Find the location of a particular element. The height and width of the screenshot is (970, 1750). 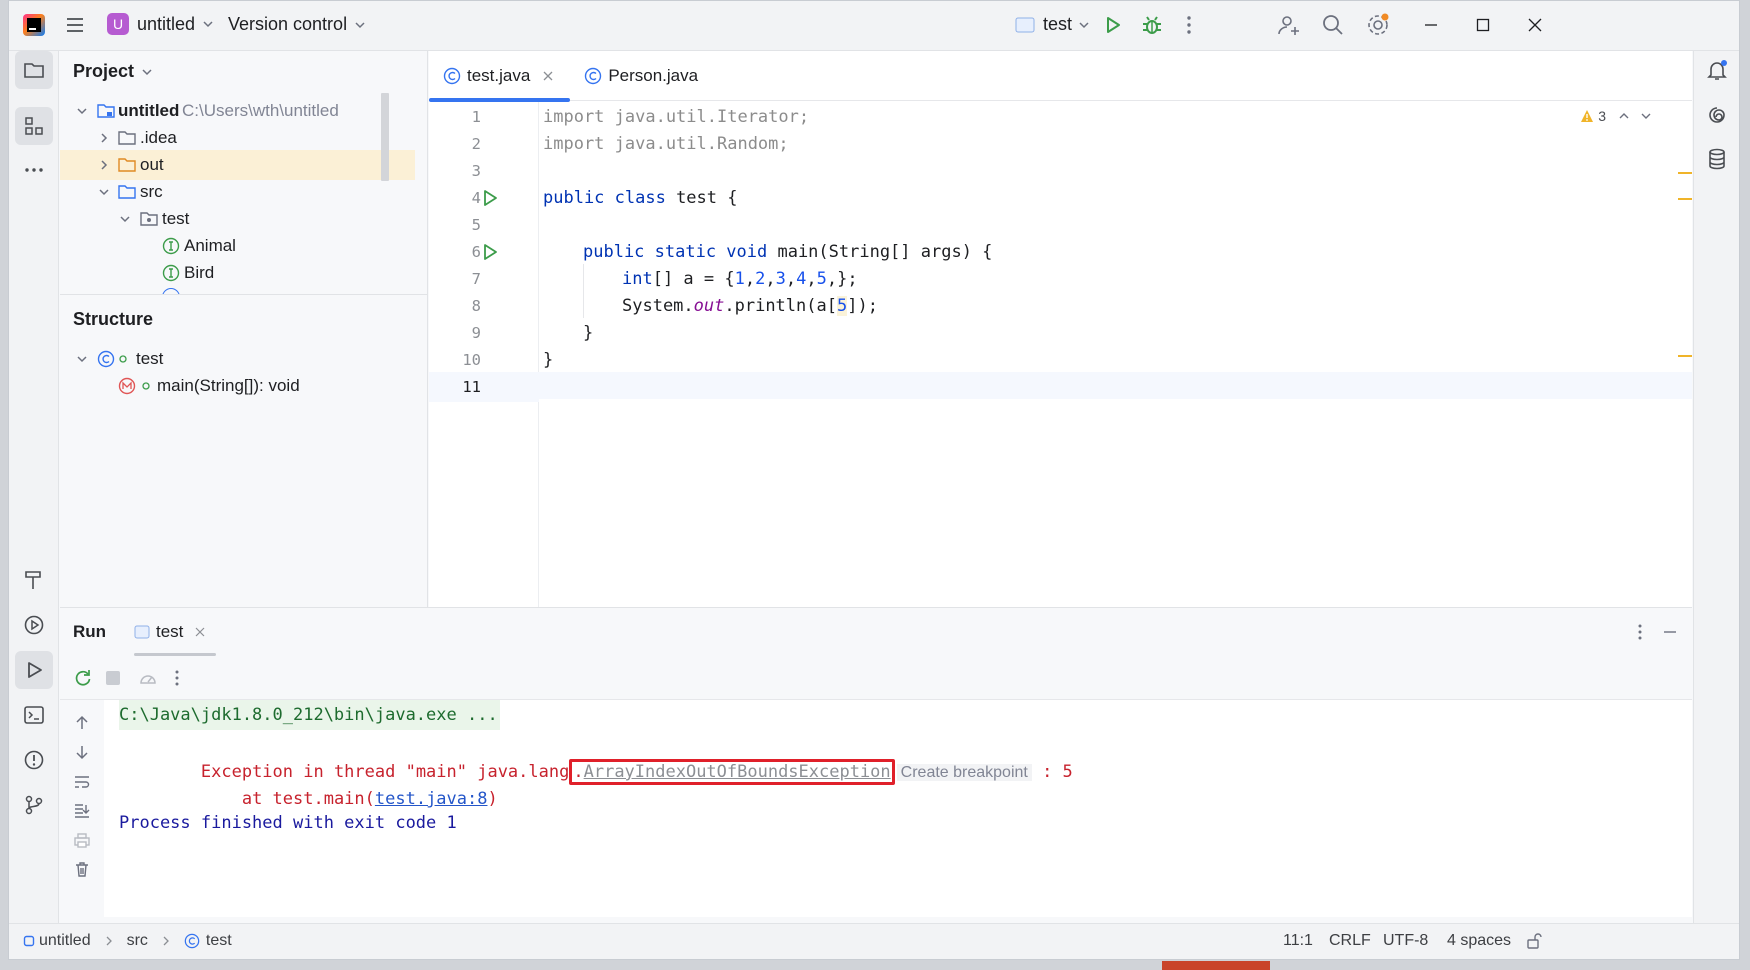

tab-person-java: Person.java is located at coordinates (642, 76).